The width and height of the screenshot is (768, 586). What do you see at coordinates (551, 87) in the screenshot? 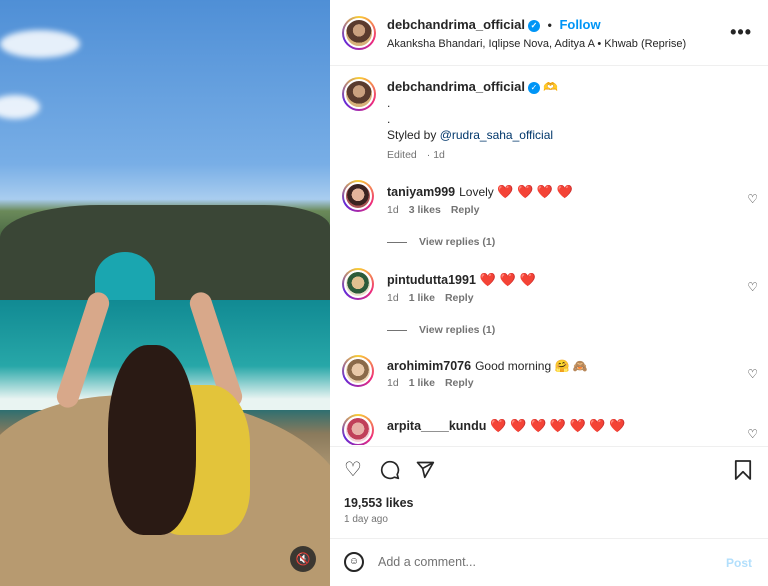
I see `caption-emoji: 🫶` at bounding box center [551, 87].